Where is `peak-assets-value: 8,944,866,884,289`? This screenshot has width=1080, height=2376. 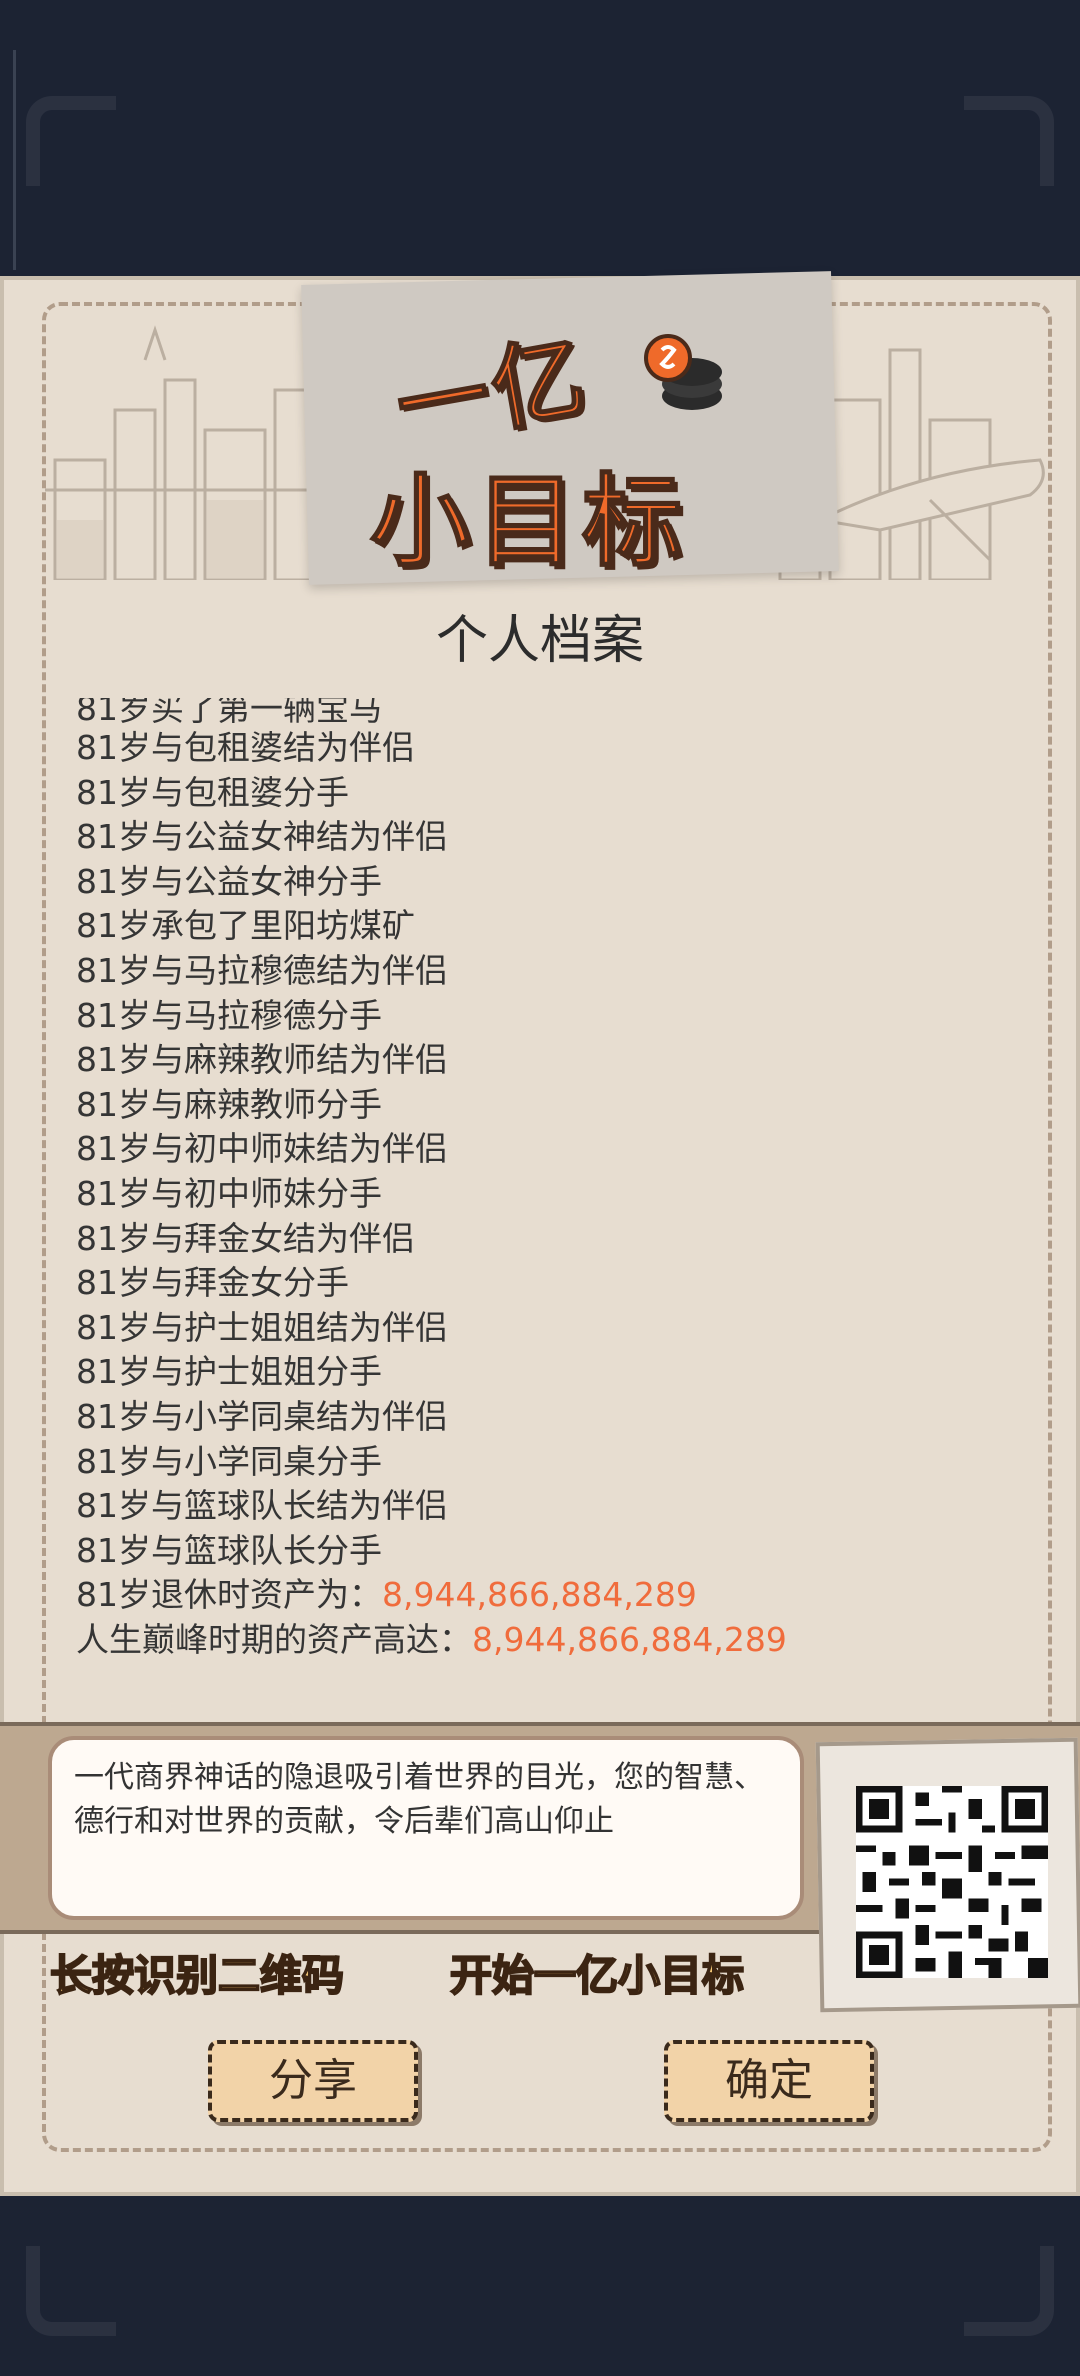 peak-assets-value: 8,944,866,884,289 is located at coordinates (629, 1639).